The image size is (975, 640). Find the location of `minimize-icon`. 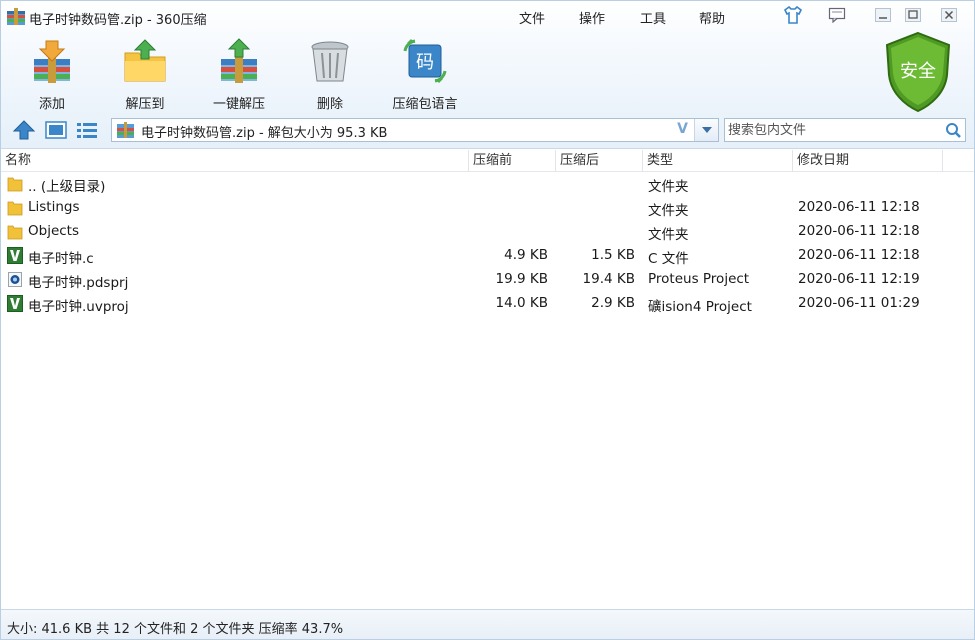

minimize-icon is located at coordinates (883, 15).